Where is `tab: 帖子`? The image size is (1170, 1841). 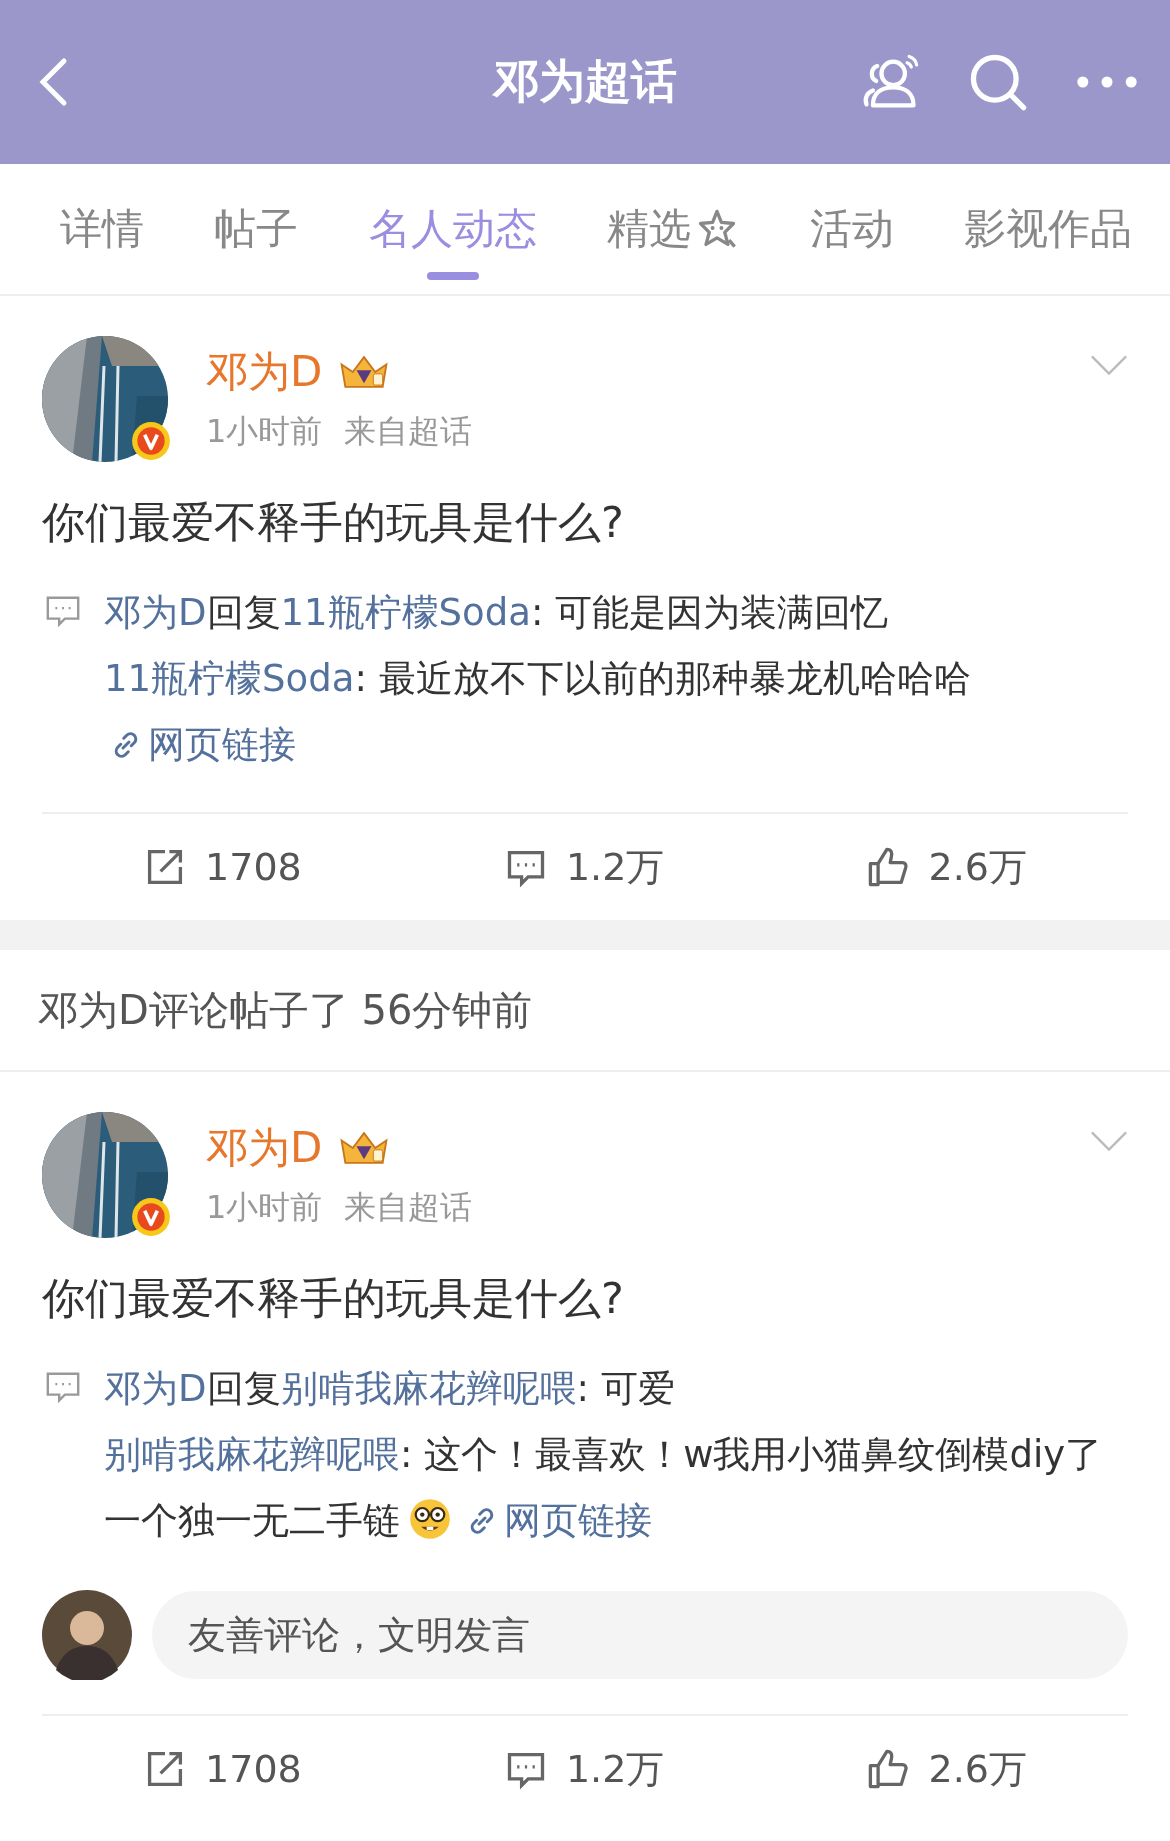 tab: 帖子 is located at coordinates (256, 229).